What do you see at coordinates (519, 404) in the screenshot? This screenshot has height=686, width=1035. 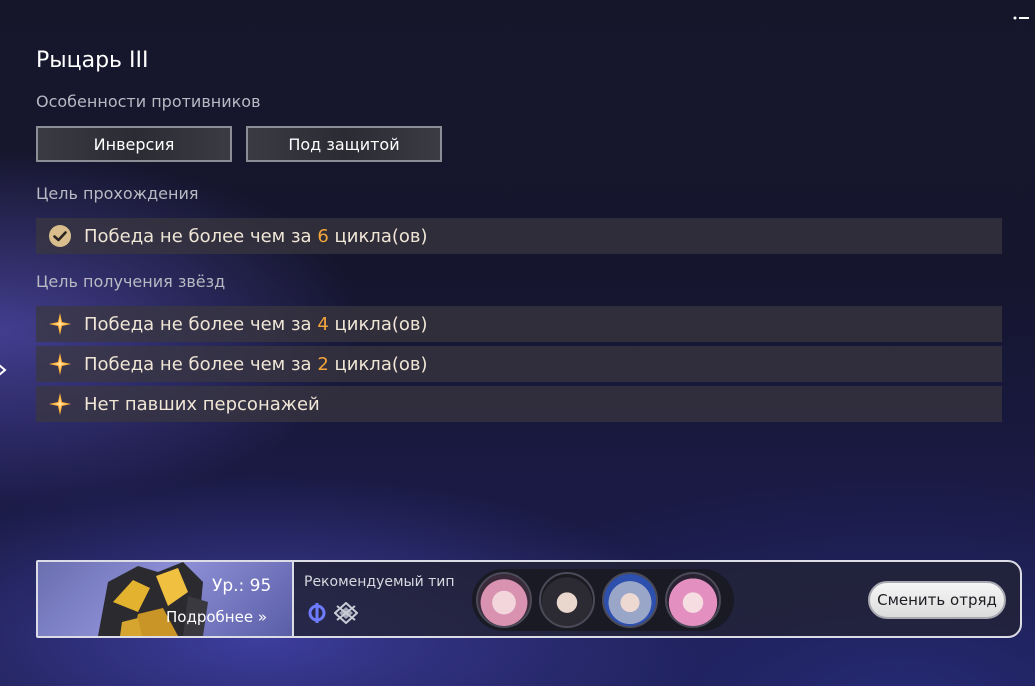 I see `star-goal-row: Нет павших персонажей` at bounding box center [519, 404].